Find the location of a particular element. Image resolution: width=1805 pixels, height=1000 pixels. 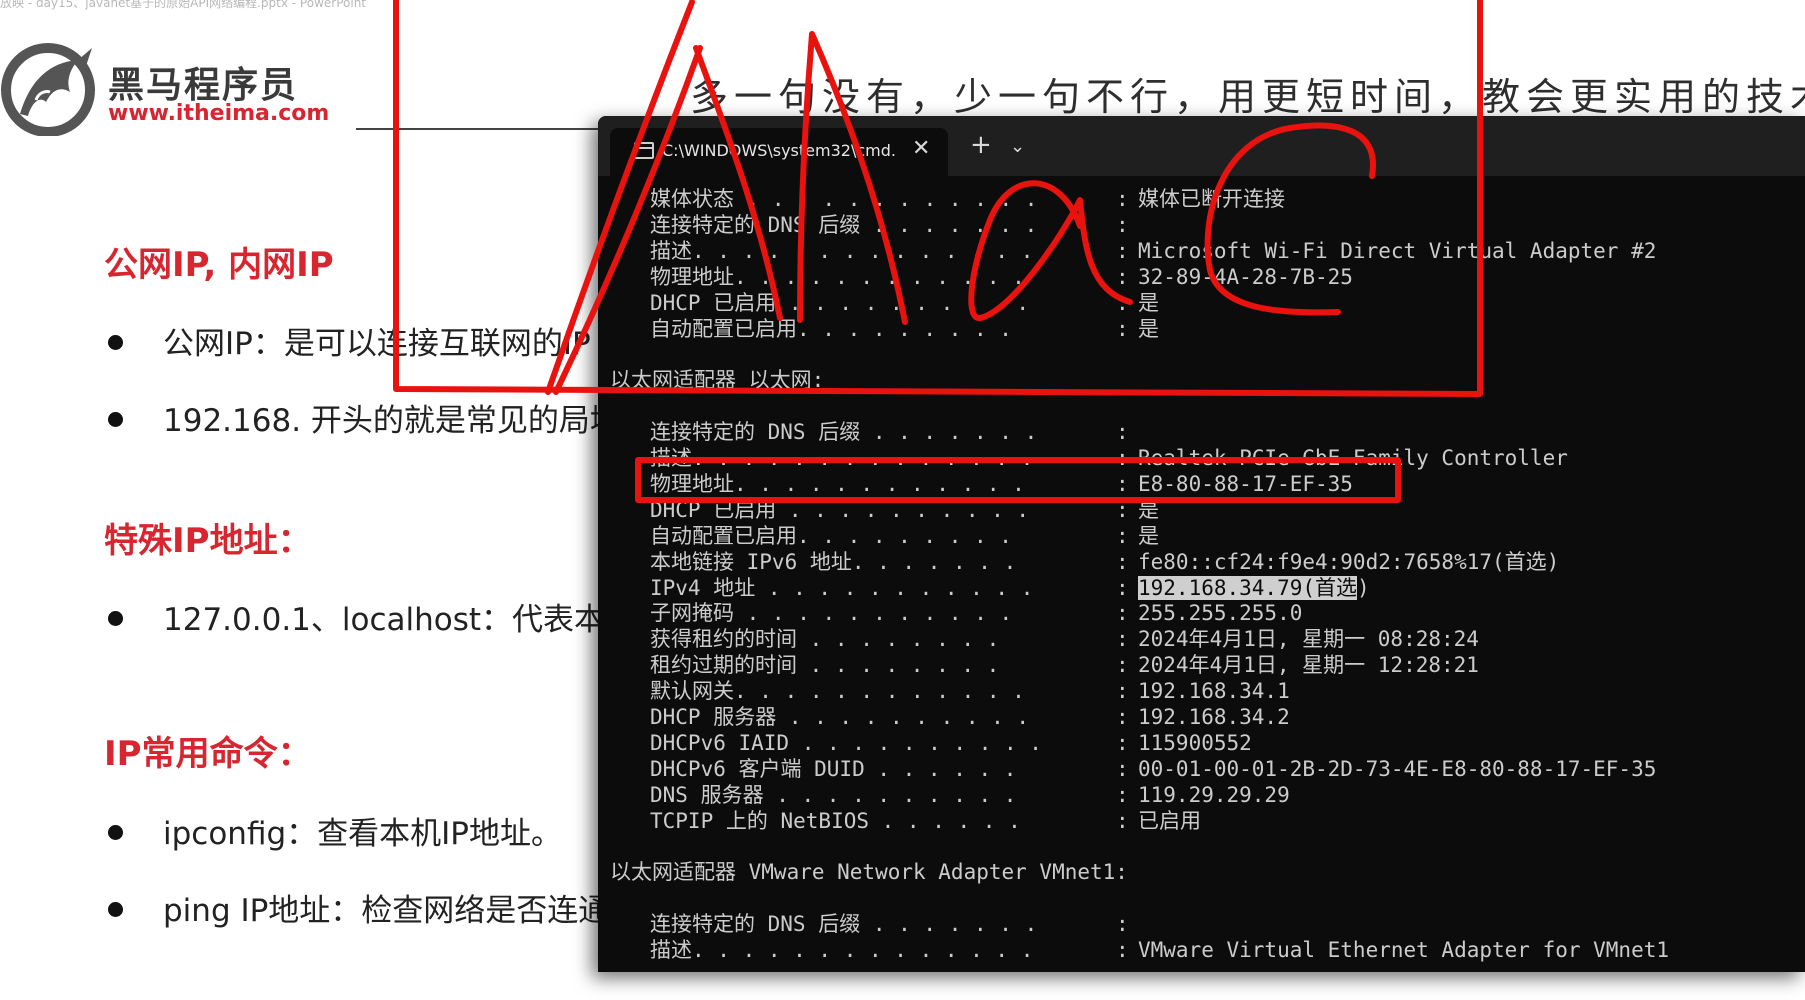

property-value: 2024年4月1日, 星期一 12:28:21 is located at coordinates (1308, 665).